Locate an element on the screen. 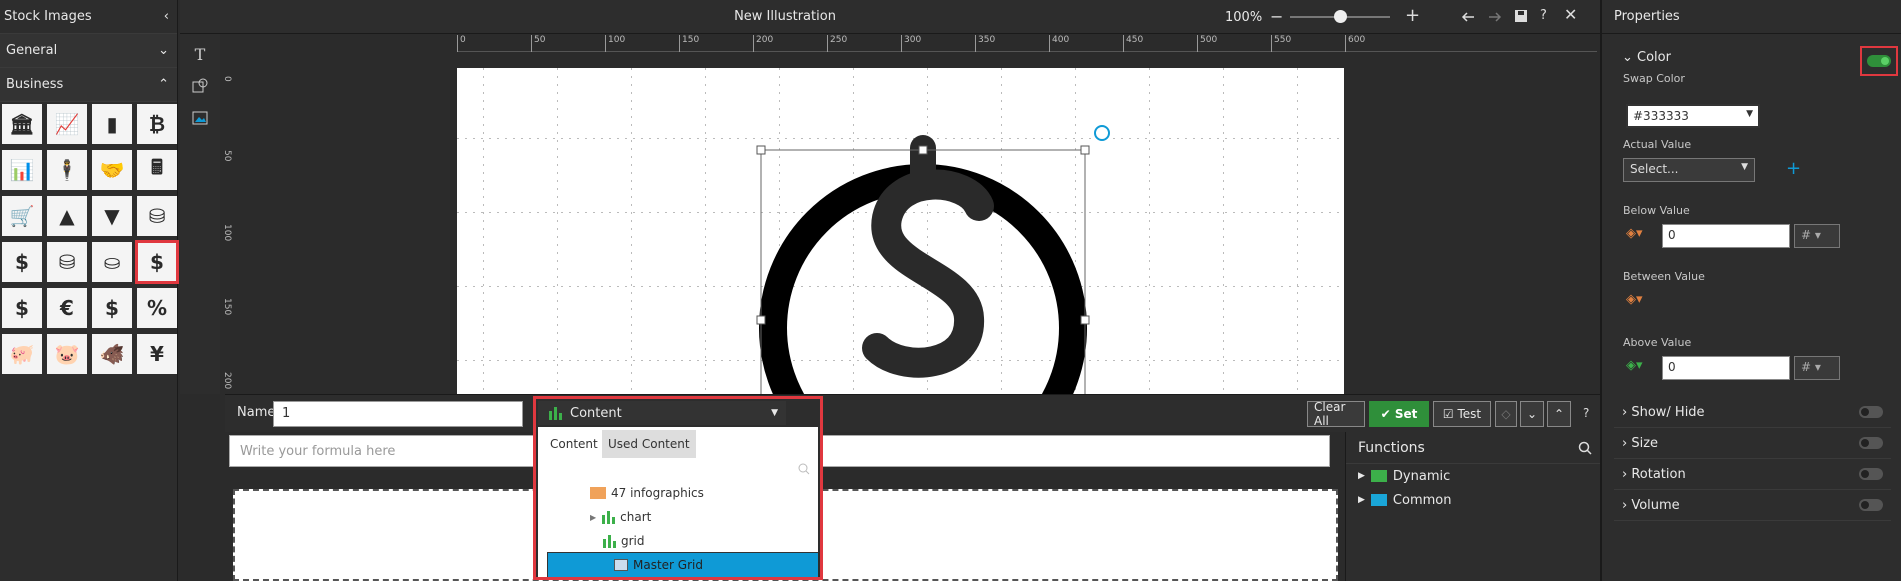 The width and height of the screenshot is (1901, 581). clear-all-button: Clear All is located at coordinates (1336, 414).